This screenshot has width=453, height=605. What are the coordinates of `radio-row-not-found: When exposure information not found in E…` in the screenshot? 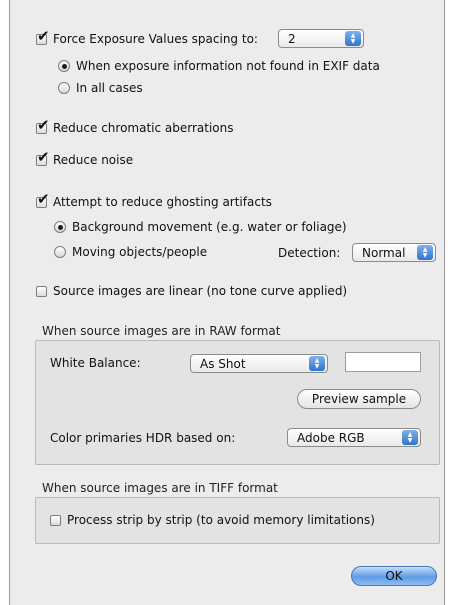 It's located at (219, 66).